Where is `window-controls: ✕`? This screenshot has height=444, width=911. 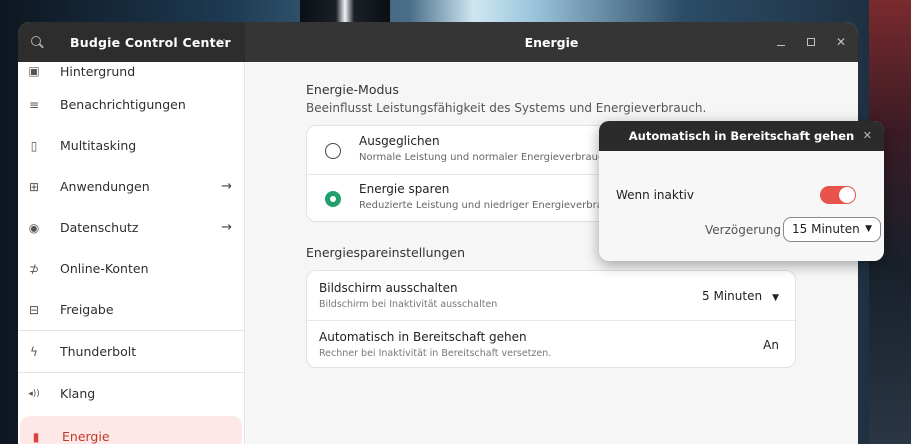
window-controls: ✕ is located at coordinates (811, 42).